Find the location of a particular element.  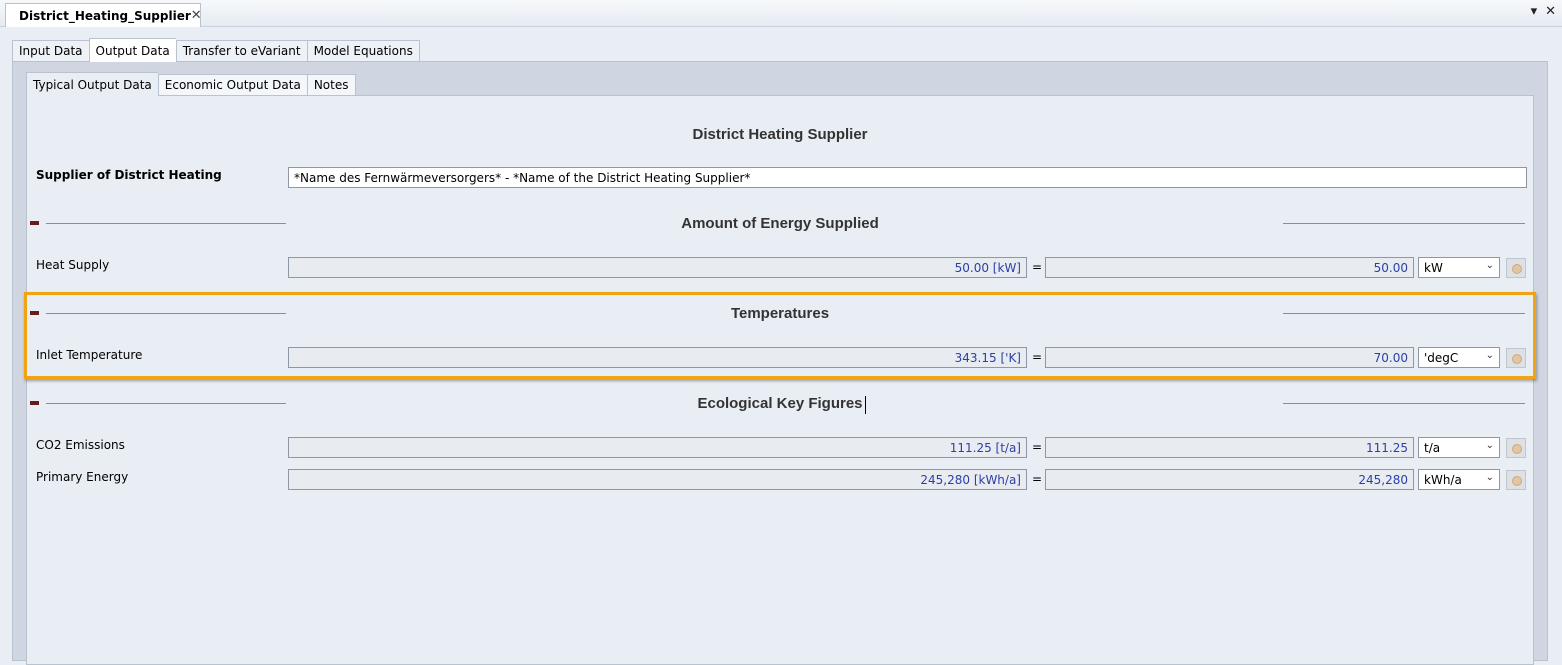

document-tab: District_Heating_Supplier ✕ is located at coordinates (103, 15).